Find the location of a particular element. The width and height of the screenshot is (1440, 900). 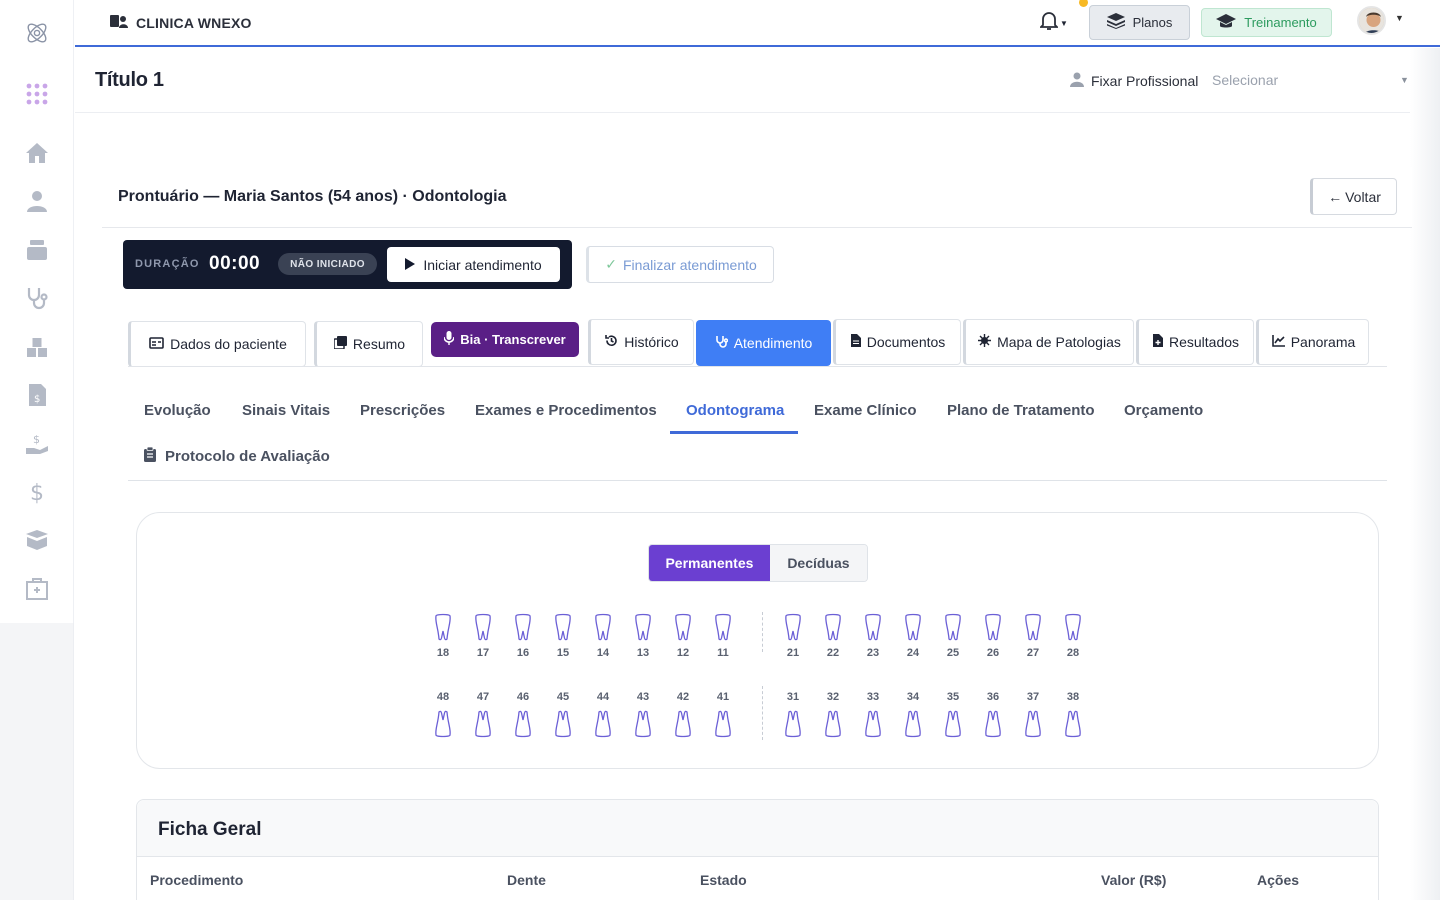

tooth-45-icon is located at coordinates (563, 724).